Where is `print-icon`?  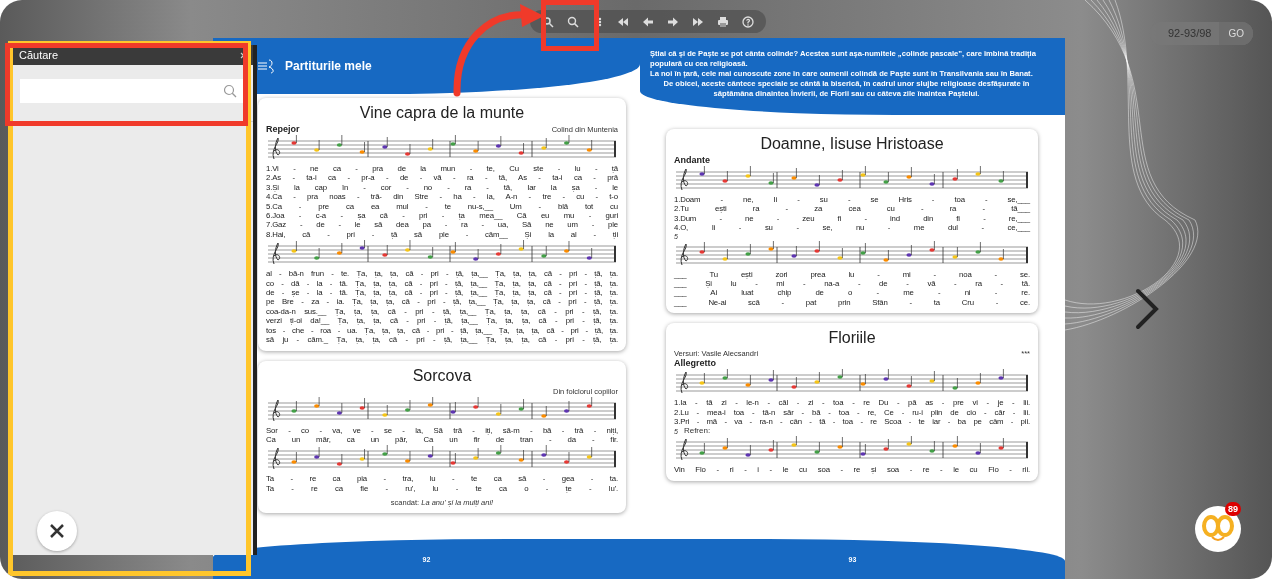
print-icon is located at coordinates (723, 21).